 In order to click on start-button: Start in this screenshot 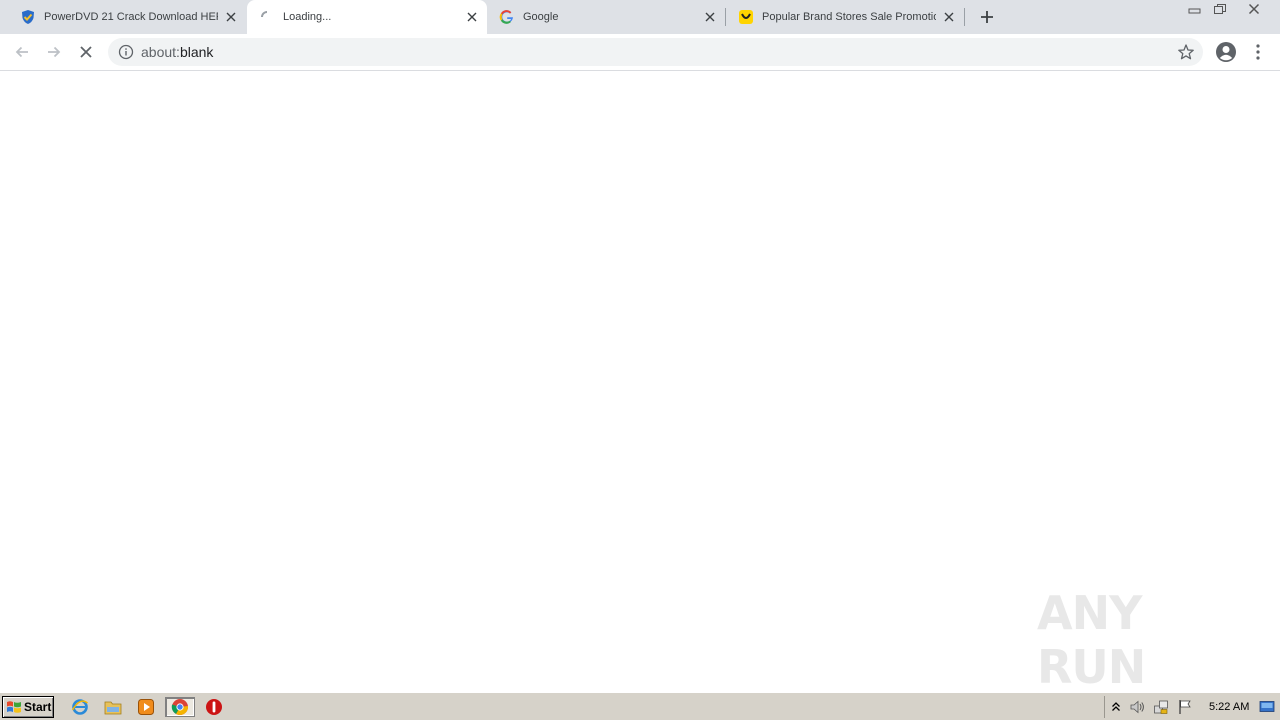, I will do `click(28, 707)`.